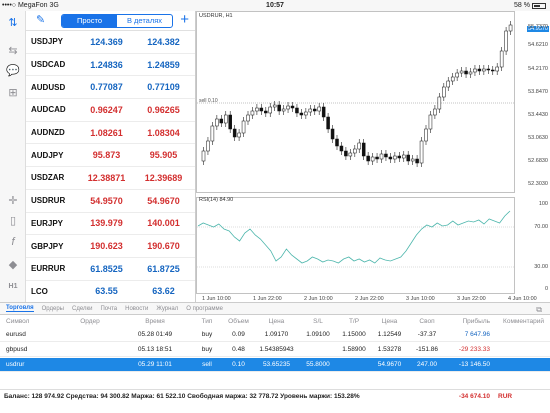 This screenshot has width=550, height=413. What do you see at coordinates (90, 321) in the screenshot?
I see `col-order: Ордер` at bounding box center [90, 321].